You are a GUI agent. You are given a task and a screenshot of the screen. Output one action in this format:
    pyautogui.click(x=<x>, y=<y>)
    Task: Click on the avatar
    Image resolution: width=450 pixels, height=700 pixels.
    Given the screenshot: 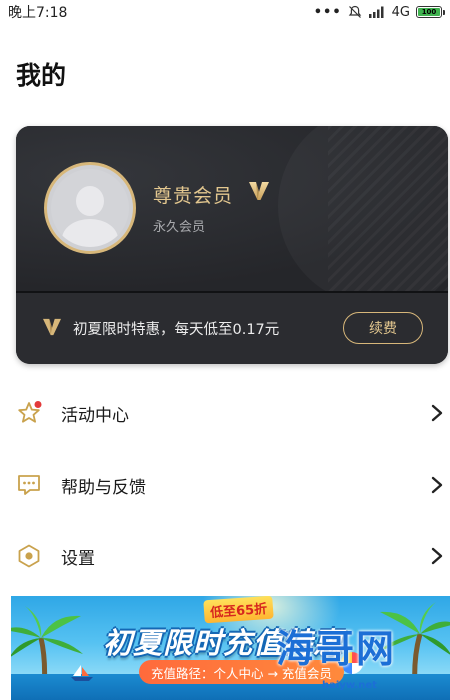 What is the action you would take?
    pyautogui.click(x=90, y=208)
    